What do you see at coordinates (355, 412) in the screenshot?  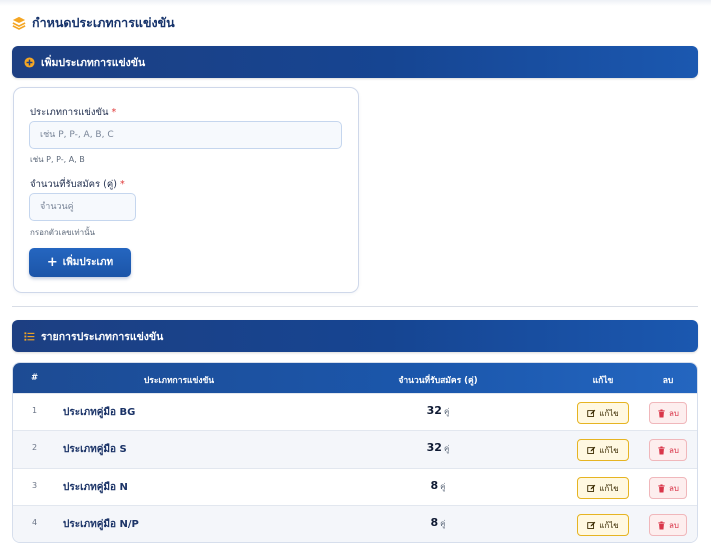 I see `table-row: 1 ประเภทคู่มือ BG 32 คู่ แก้ไข ลบ` at bounding box center [355, 412].